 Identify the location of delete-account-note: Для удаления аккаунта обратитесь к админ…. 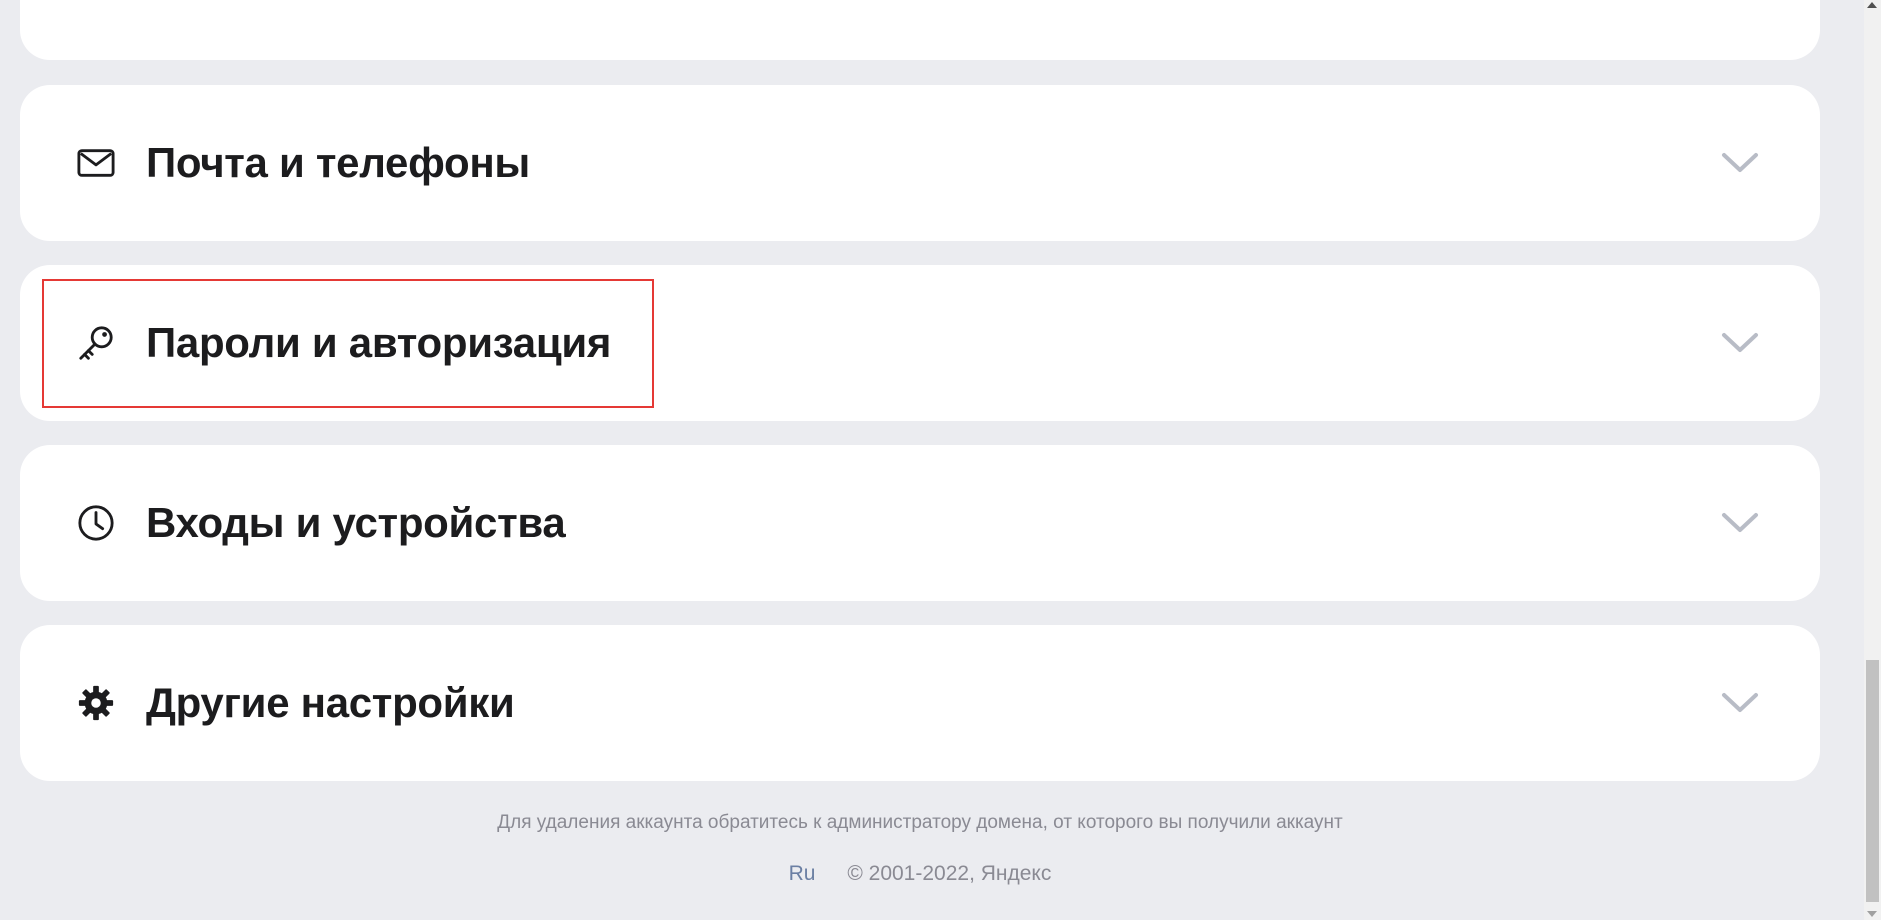
(920, 822).